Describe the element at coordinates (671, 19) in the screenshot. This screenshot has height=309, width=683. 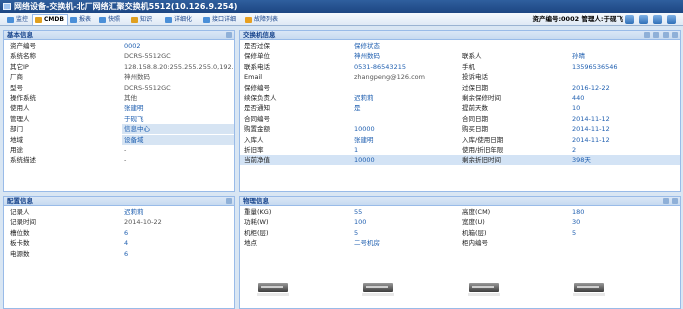
I see `export-icon` at that location.